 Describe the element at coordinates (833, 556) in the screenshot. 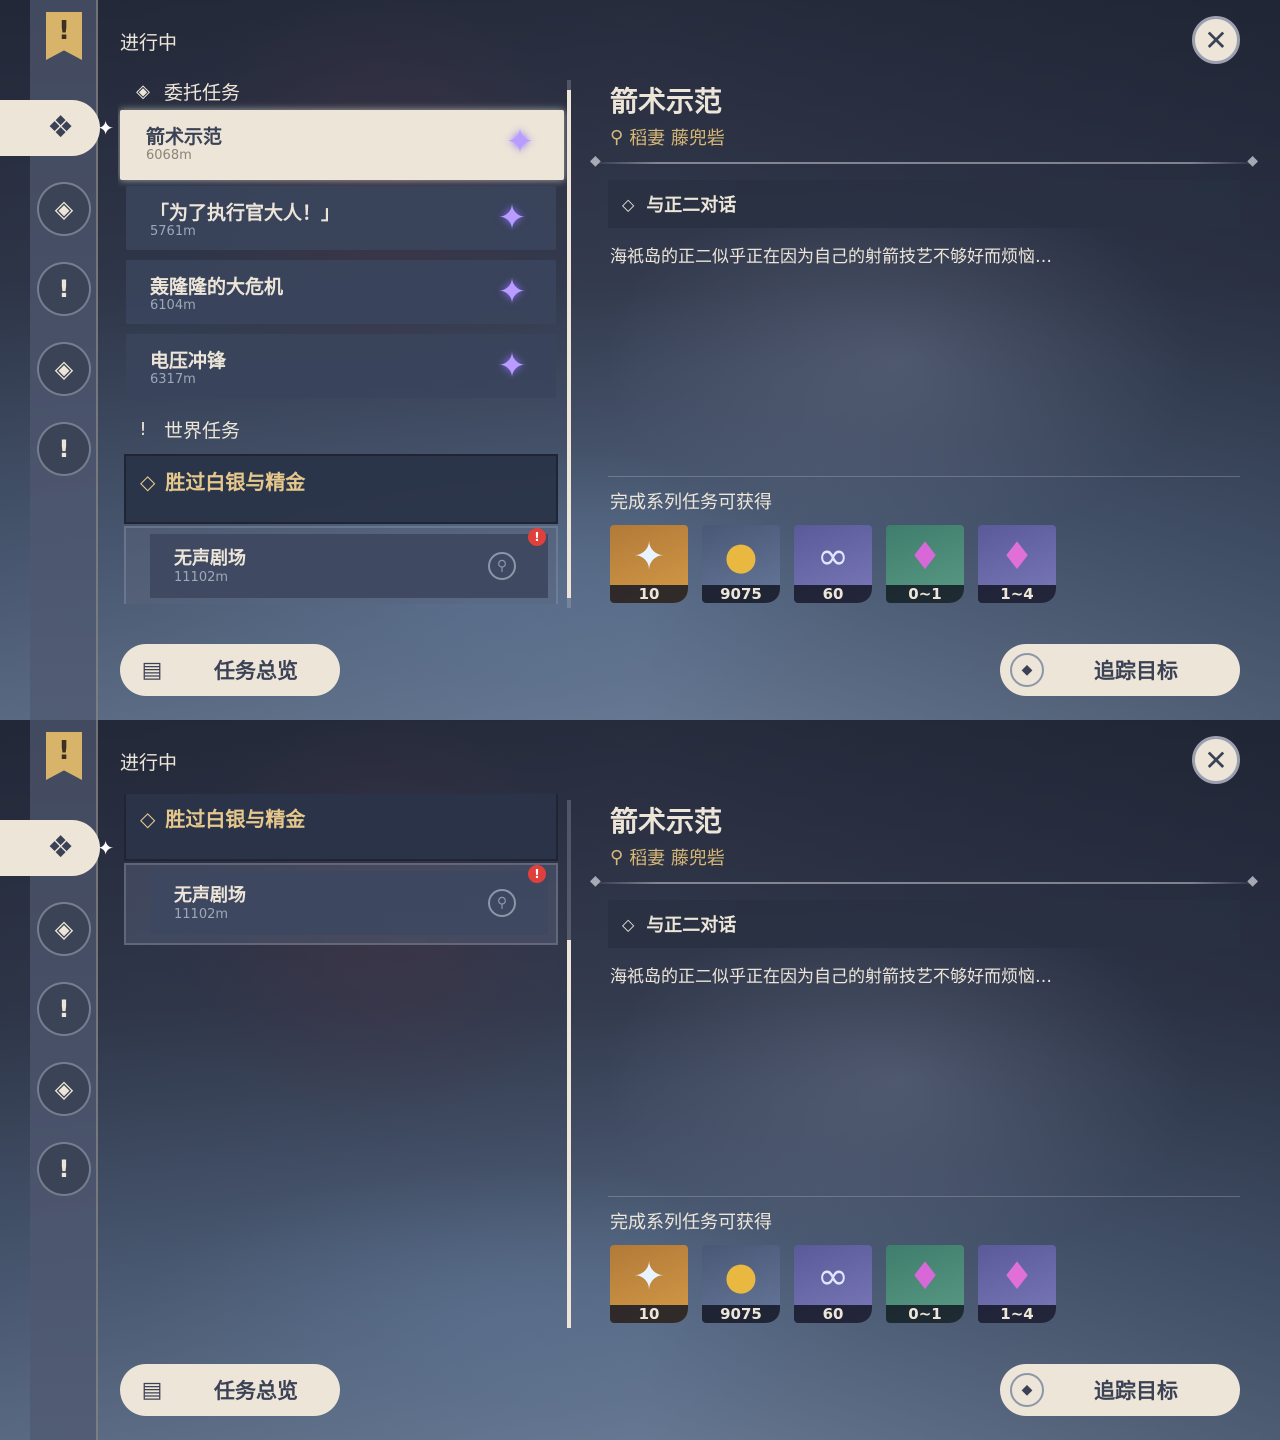

I see `fetters-icon: ∞` at that location.